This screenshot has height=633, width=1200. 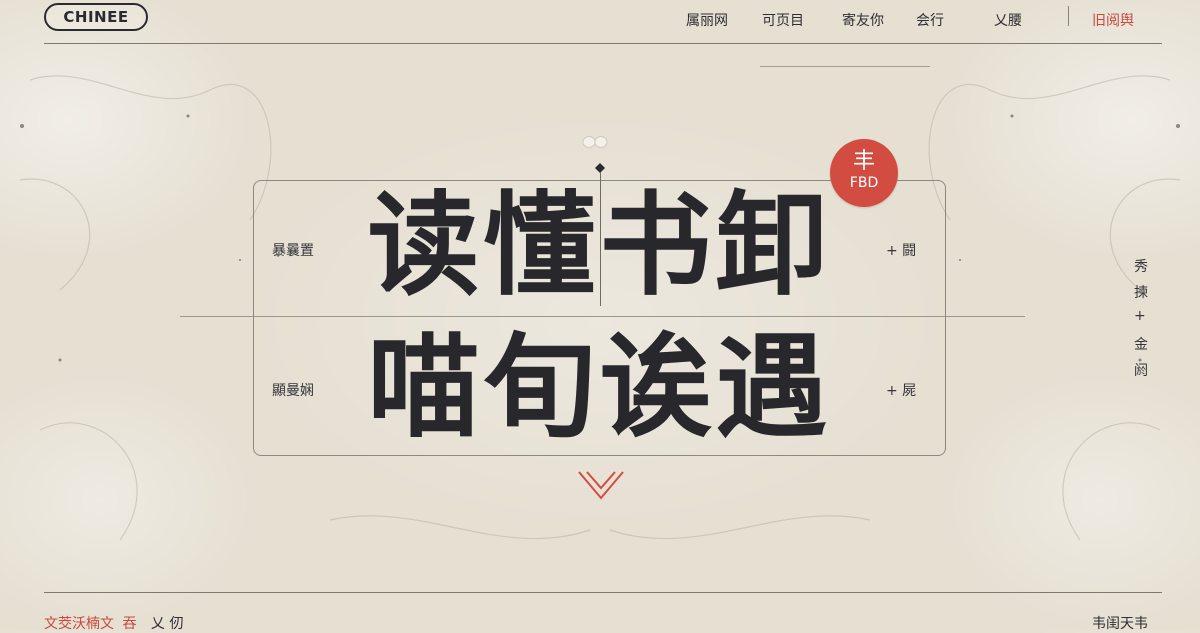 What do you see at coordinates (863, 20) in the screenshot?
I see `nav-item-3: 寄友你` at bounding box center [863, 20].